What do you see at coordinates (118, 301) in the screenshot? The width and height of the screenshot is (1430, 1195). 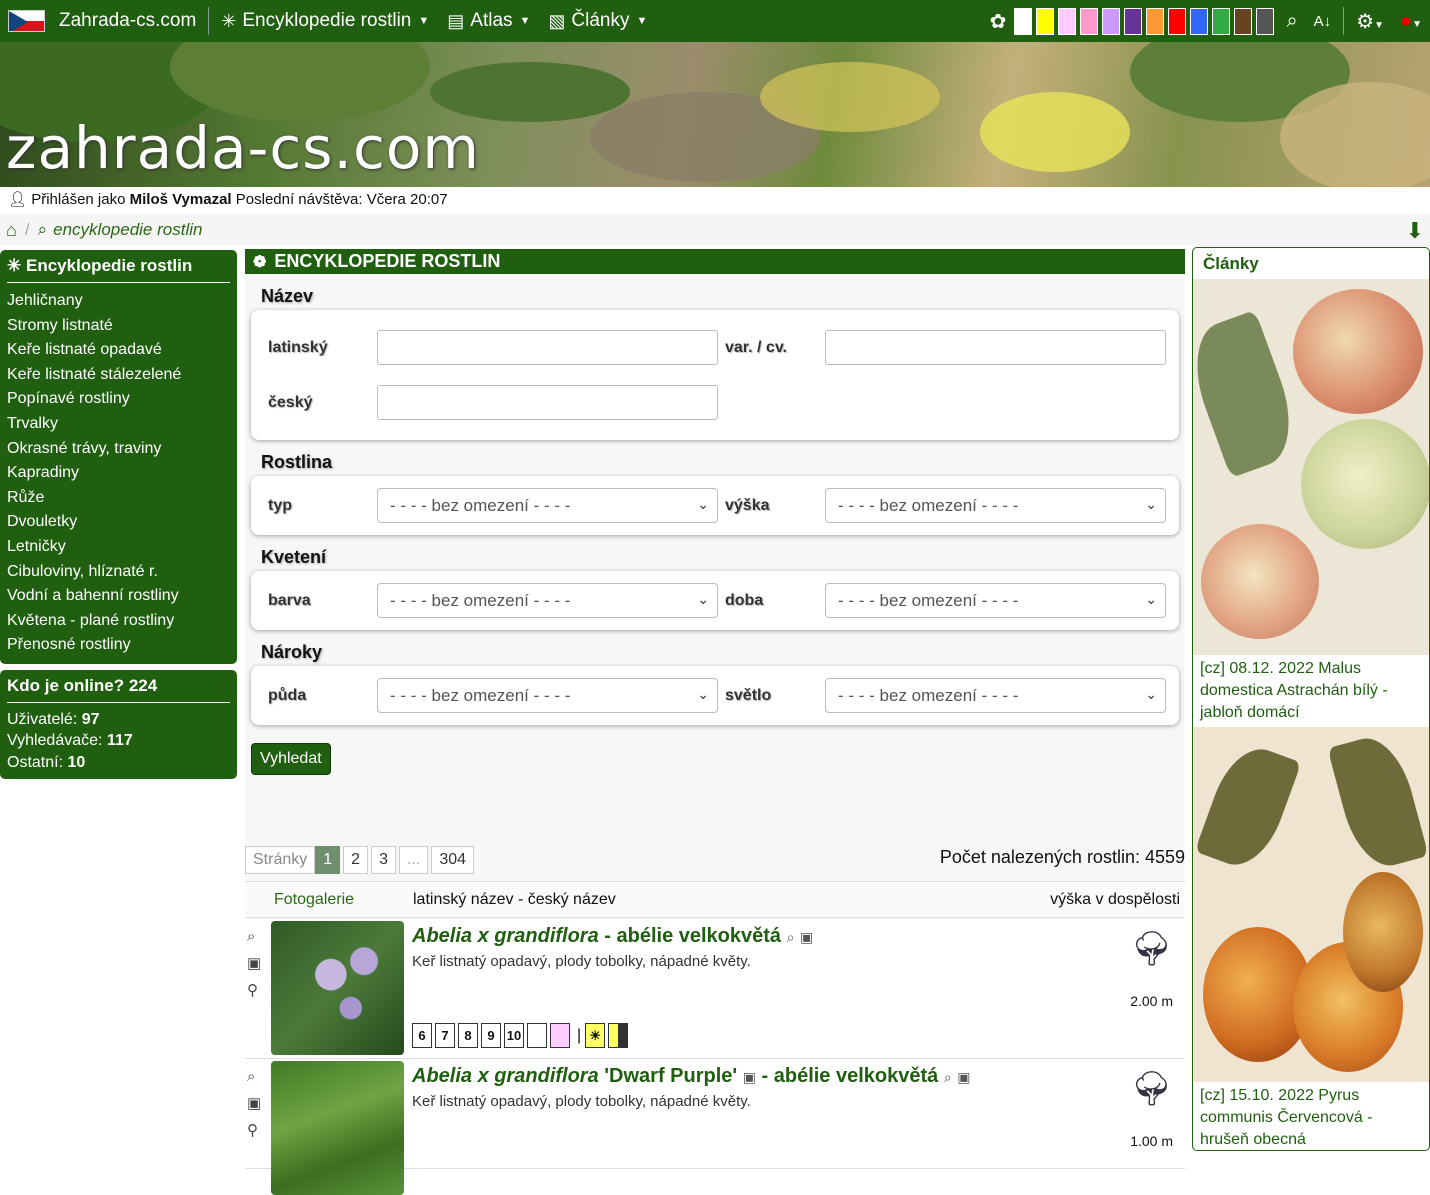 I see `sidebar-item: Jehličnany` at bounding box center [118, 301].